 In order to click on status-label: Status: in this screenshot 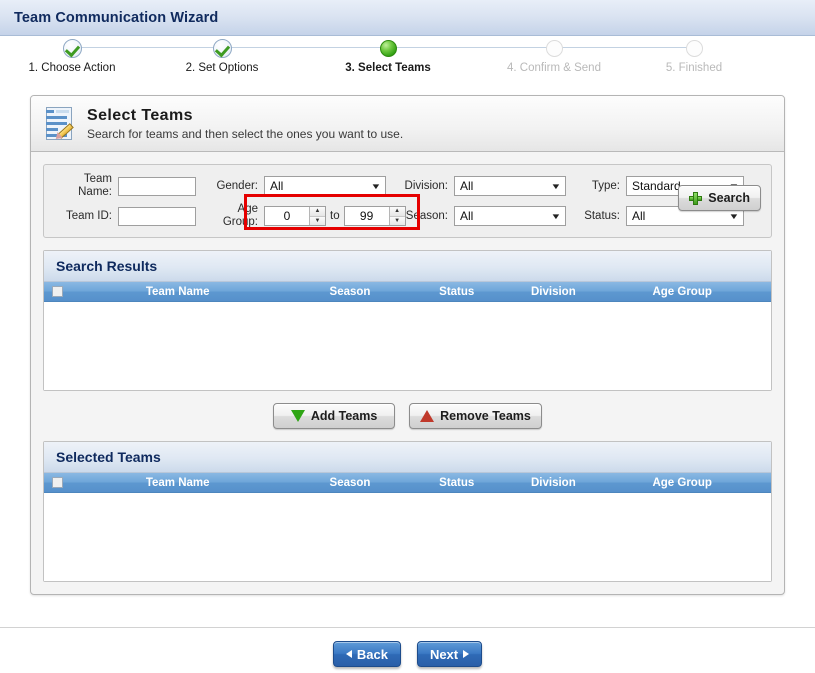, I will do `click(602, 215)`.